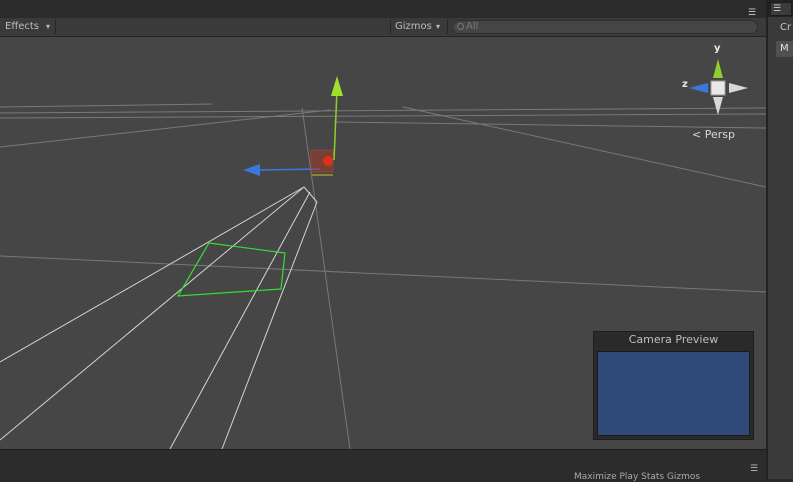 The height and width of the screenshot is (482, 793). I want to click on orientation-center-cube, so click(718, 88).